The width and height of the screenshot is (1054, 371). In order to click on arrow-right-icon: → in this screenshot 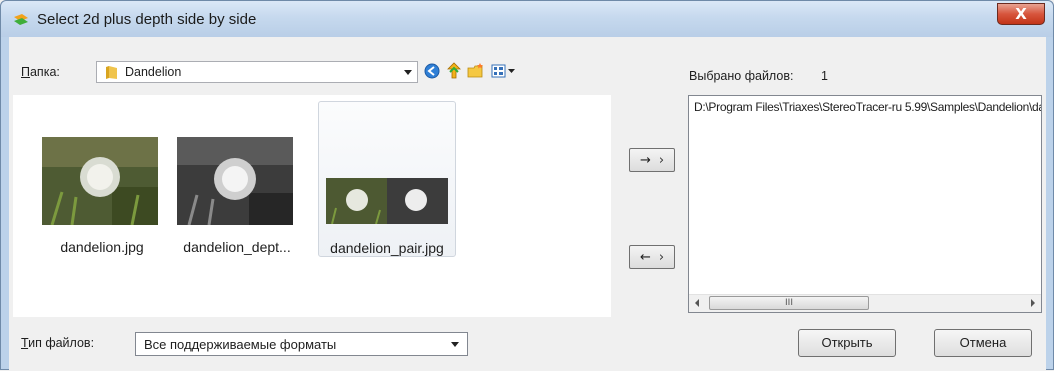, I will do `click(645, 160)`.